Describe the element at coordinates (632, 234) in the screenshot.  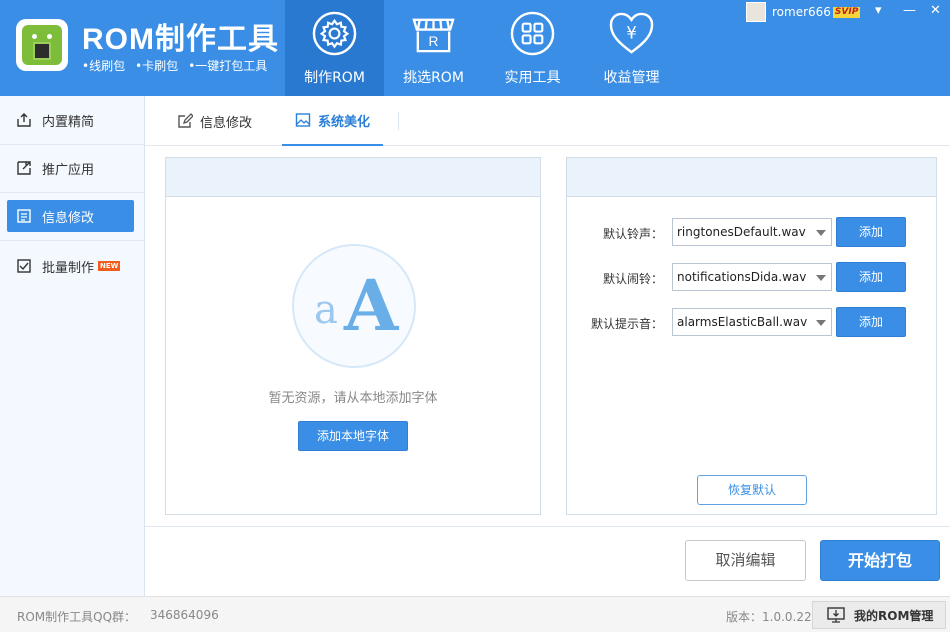
I see `ringtone-label: 默认铃声：` at that location.